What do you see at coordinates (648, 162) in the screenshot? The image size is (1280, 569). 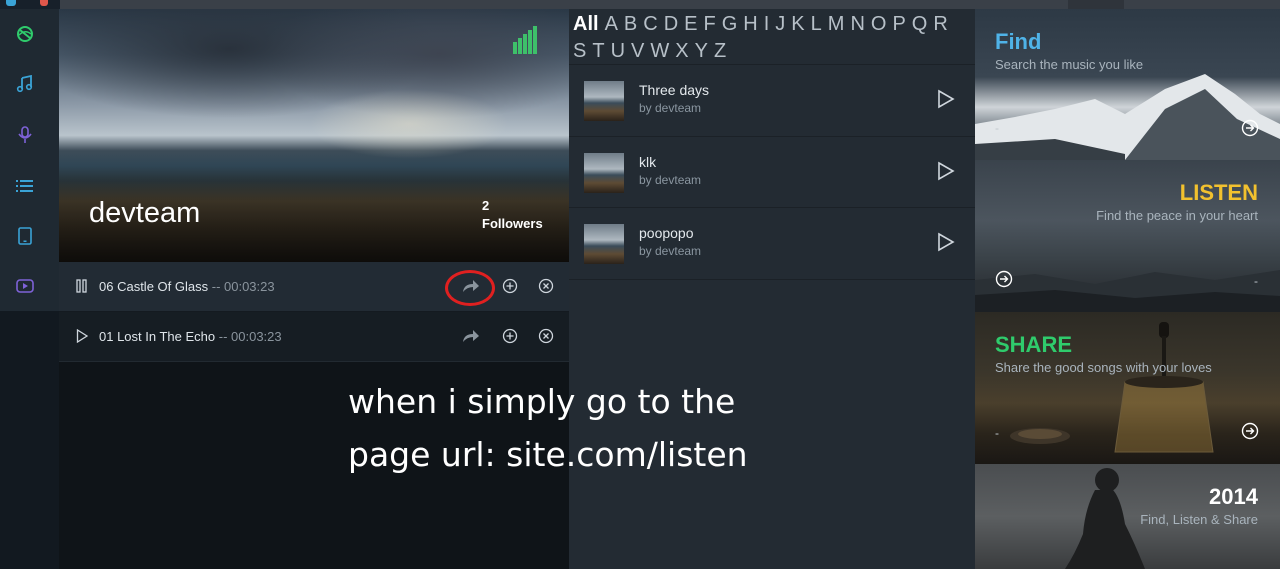 I see `song-title: klk` at bounding box center [648, 162].